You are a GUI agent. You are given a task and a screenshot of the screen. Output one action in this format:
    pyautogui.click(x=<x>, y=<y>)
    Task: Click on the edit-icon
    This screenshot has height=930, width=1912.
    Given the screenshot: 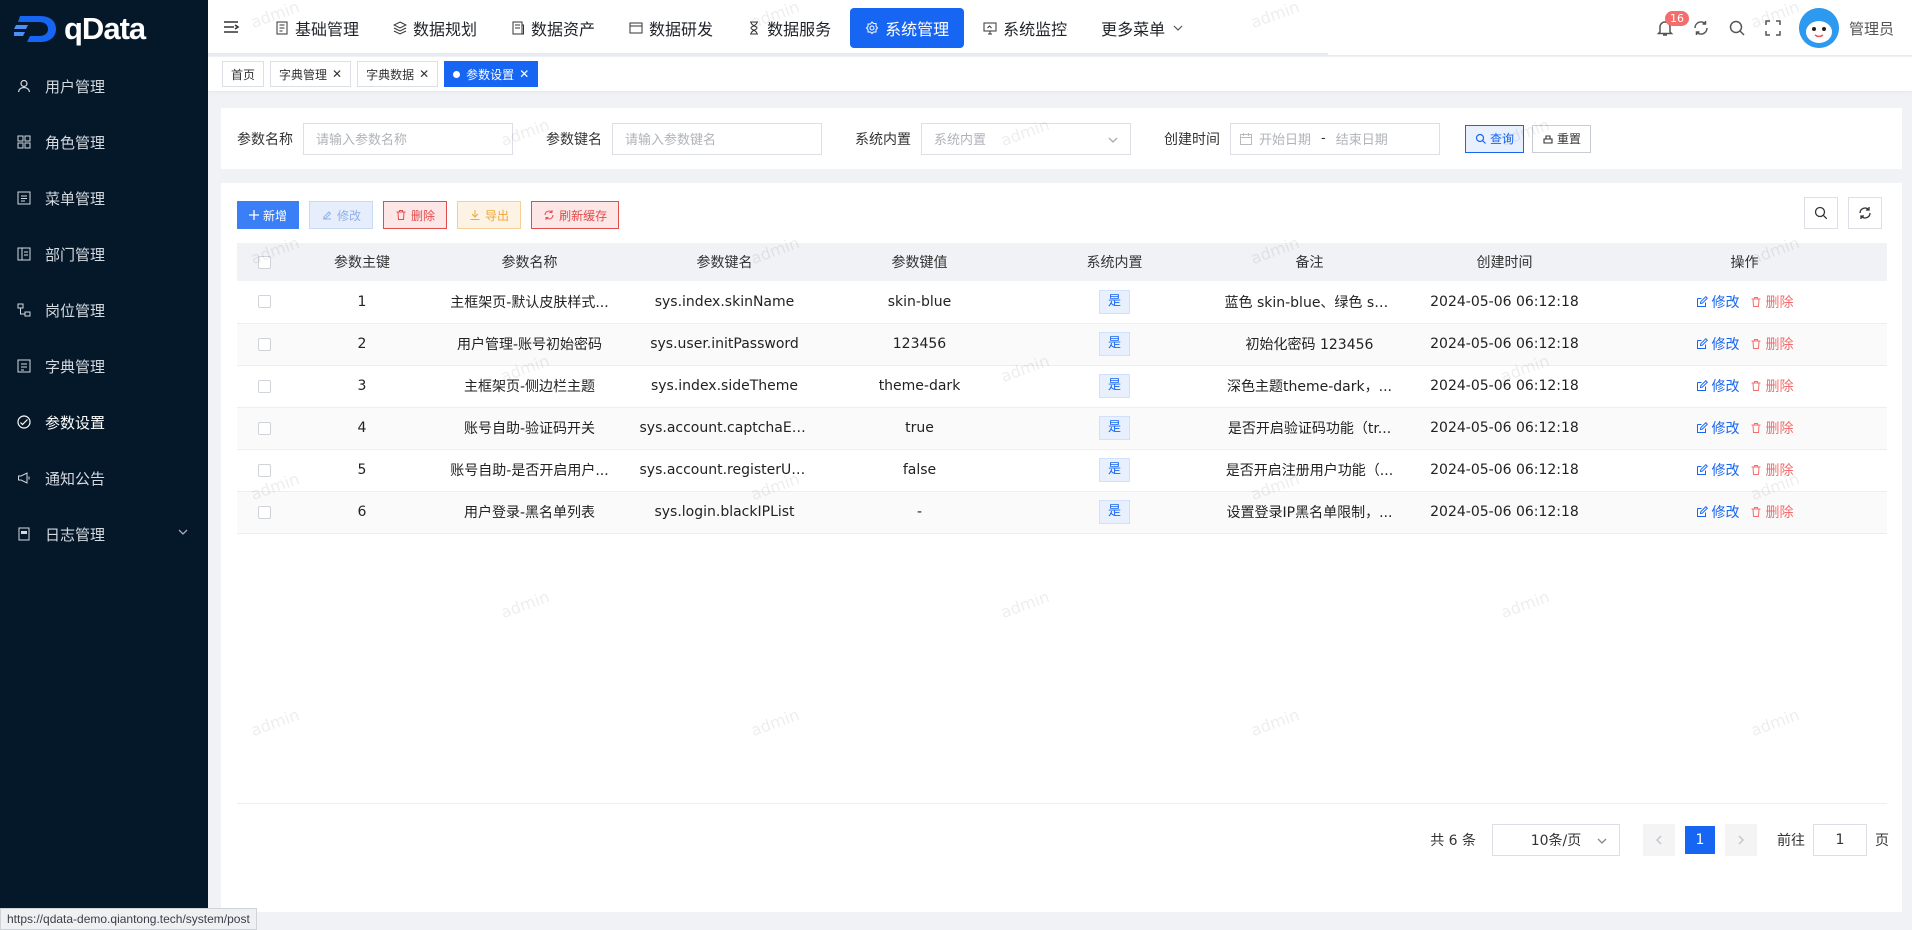 What is the action you would take?
    pyautogui.click(x=1702, y=385)
    